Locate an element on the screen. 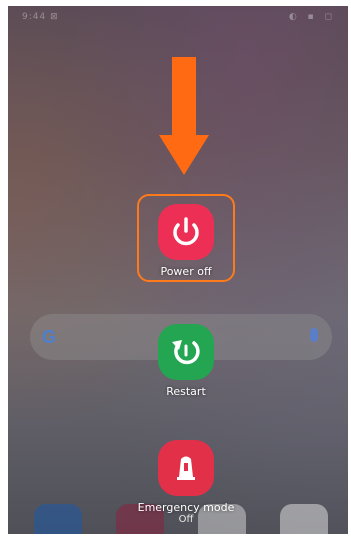 This screenshot has height=537, width=351. google-logo-icon: G is located at coordinates (49, 337).